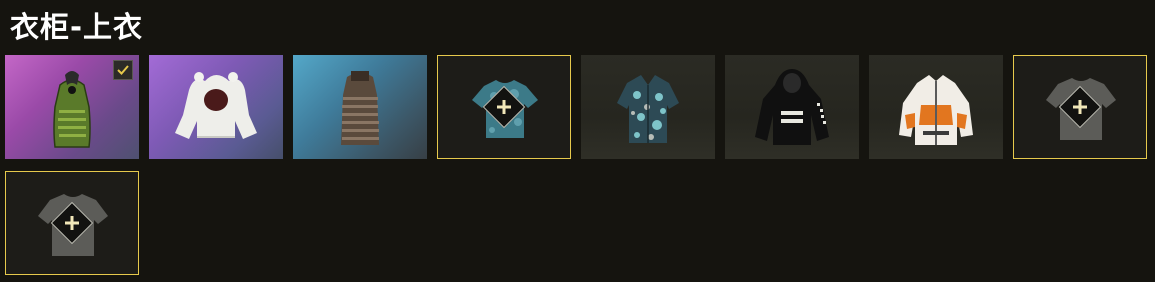 Image resolution: width=1155 pixels, height=282 pixels. I want to click on slot-green-tank, so click(72, 107).